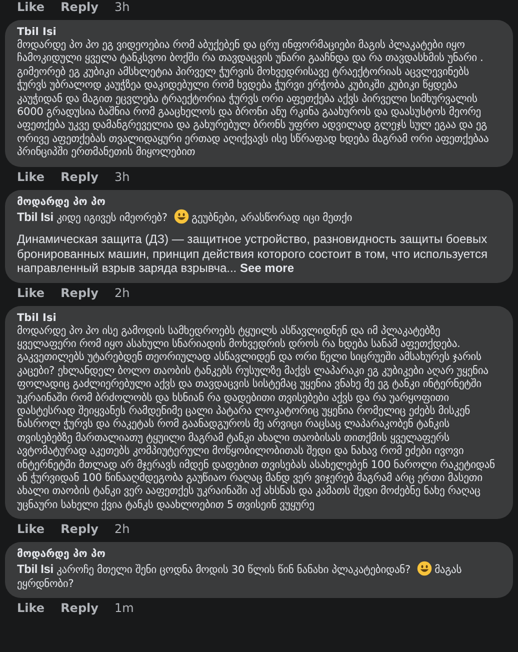  Describe the element at coordinates (252, 254) in the screenshot. I see `quoted-text: Динамическая защита (ДЗ) — защитное устройство, разновидность защиты боевых бронированных машин, принцип действия которого состоит в том, что используется направленный взрыв заряда взрывча... See more` at that location.